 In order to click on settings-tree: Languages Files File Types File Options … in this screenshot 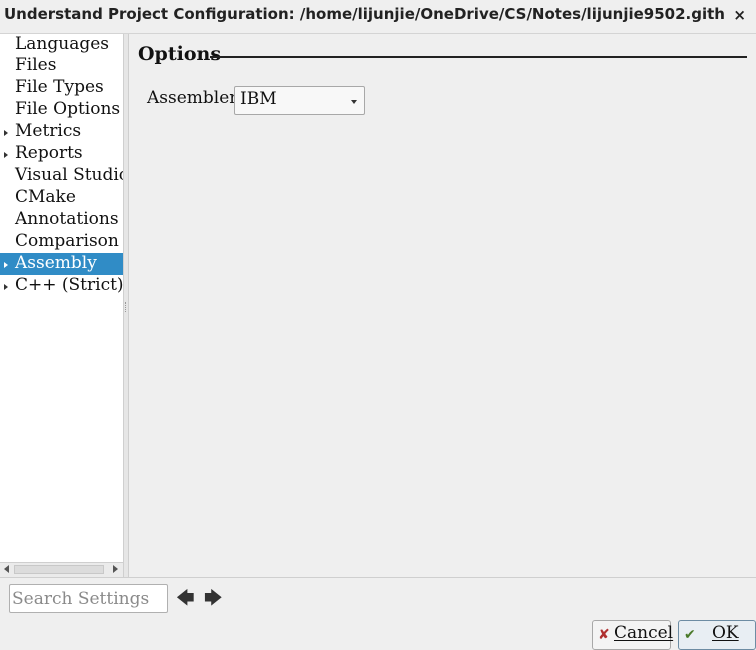, I will do `click(61, 298)`.